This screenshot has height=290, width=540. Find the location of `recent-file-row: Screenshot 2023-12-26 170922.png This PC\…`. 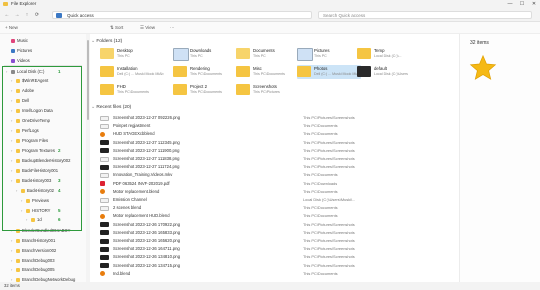

recent-file-row: Screenshot 2023-12-26 170922.png This PC\… is located at coordinates (271, 225).